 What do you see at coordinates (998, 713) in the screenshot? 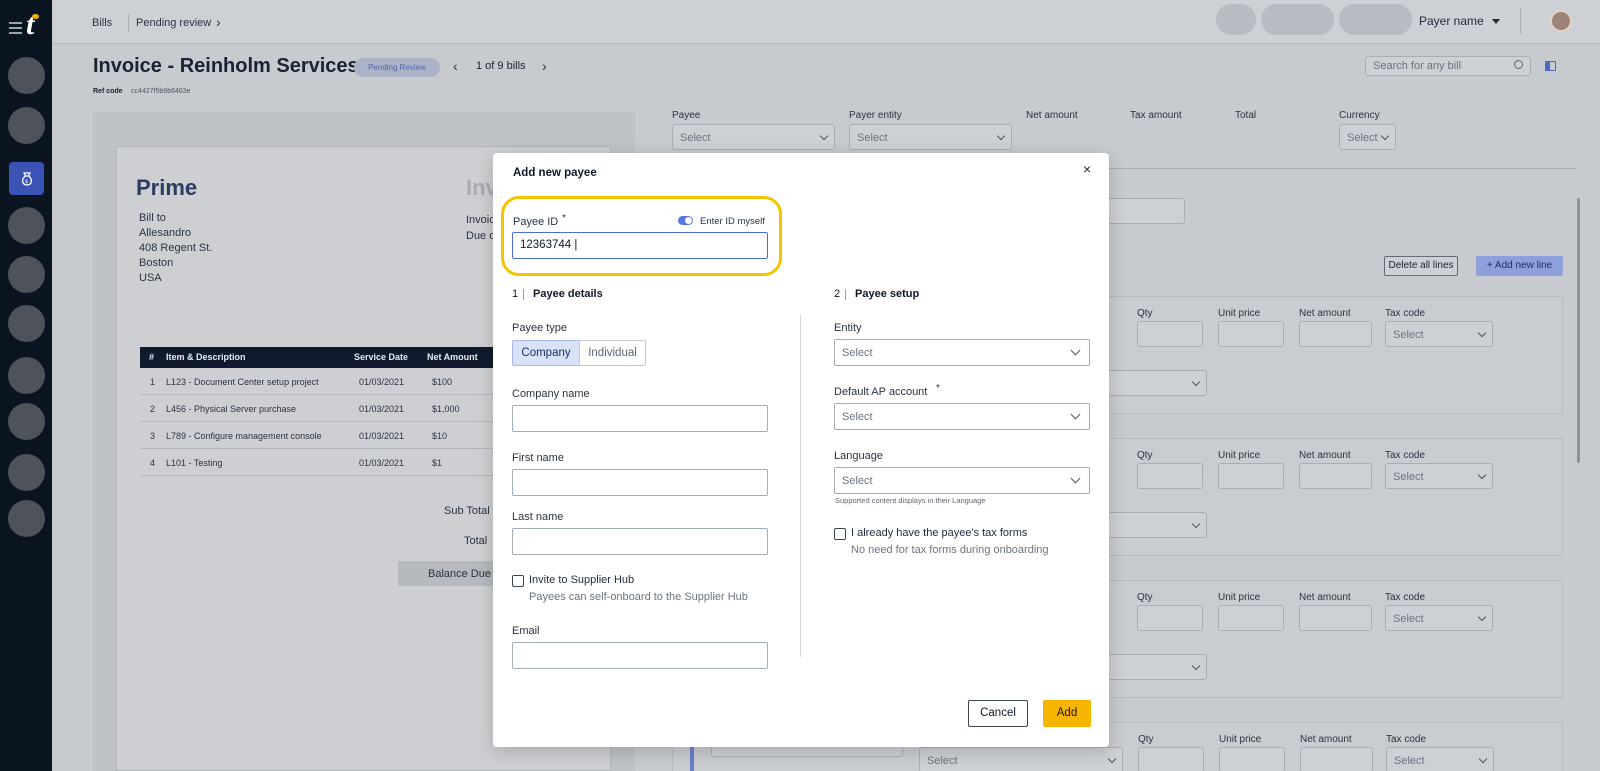
I see `cancel-button: Cancel` at bounding box center [998, 713].